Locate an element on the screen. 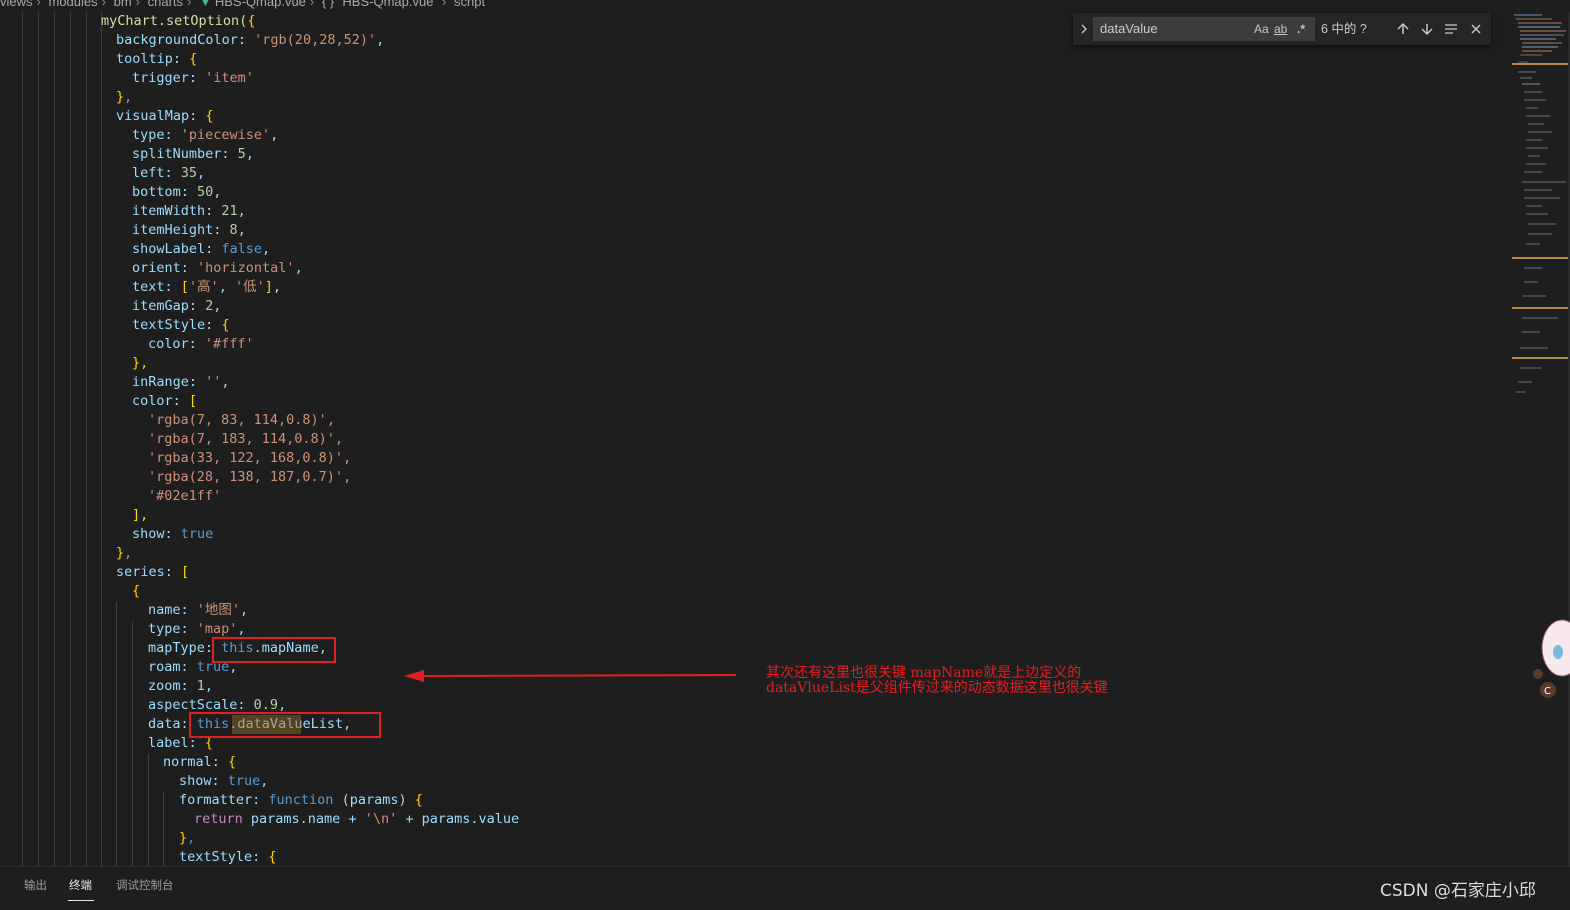 This screenshot has width=1570, height=910. svg-text: C is located at coordinates (1547, 691).